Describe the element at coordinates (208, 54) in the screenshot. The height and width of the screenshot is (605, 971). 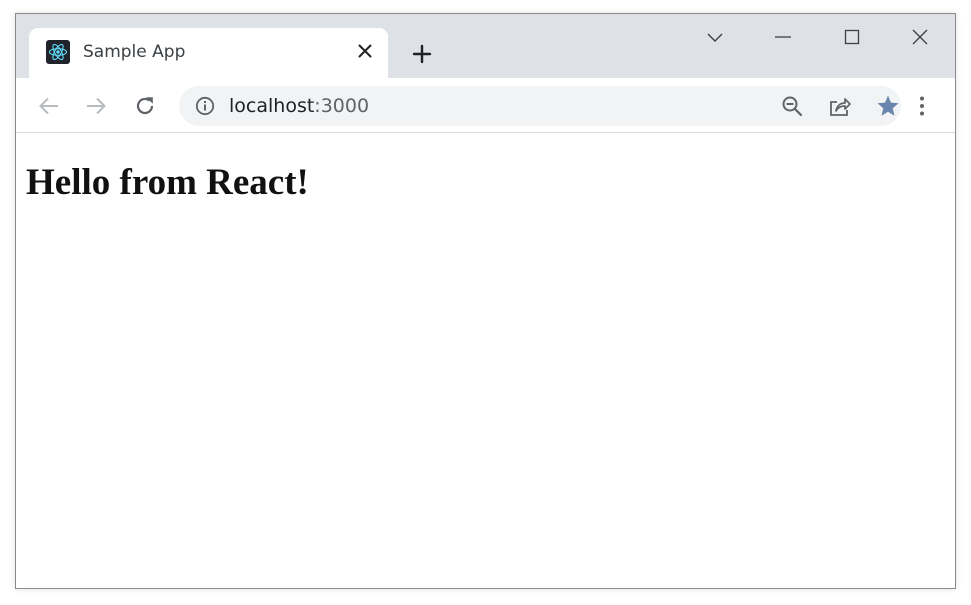
I see `tab-sample-app: Sample App` at that location.